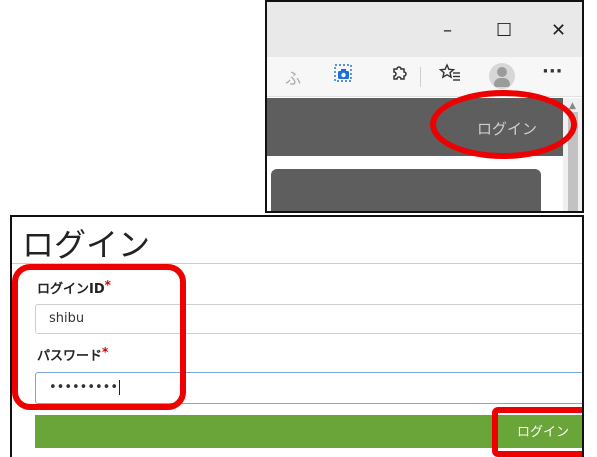 Image resolution: width=597 pixels, height=457 pixels. What do you see at coordinates (399, 75) in the screenshot?
I see `extensions-icon` at bounding box center [399, 75].